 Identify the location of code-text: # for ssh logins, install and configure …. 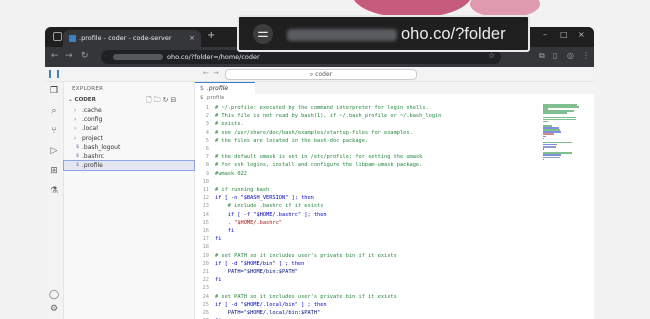
(319, 165).